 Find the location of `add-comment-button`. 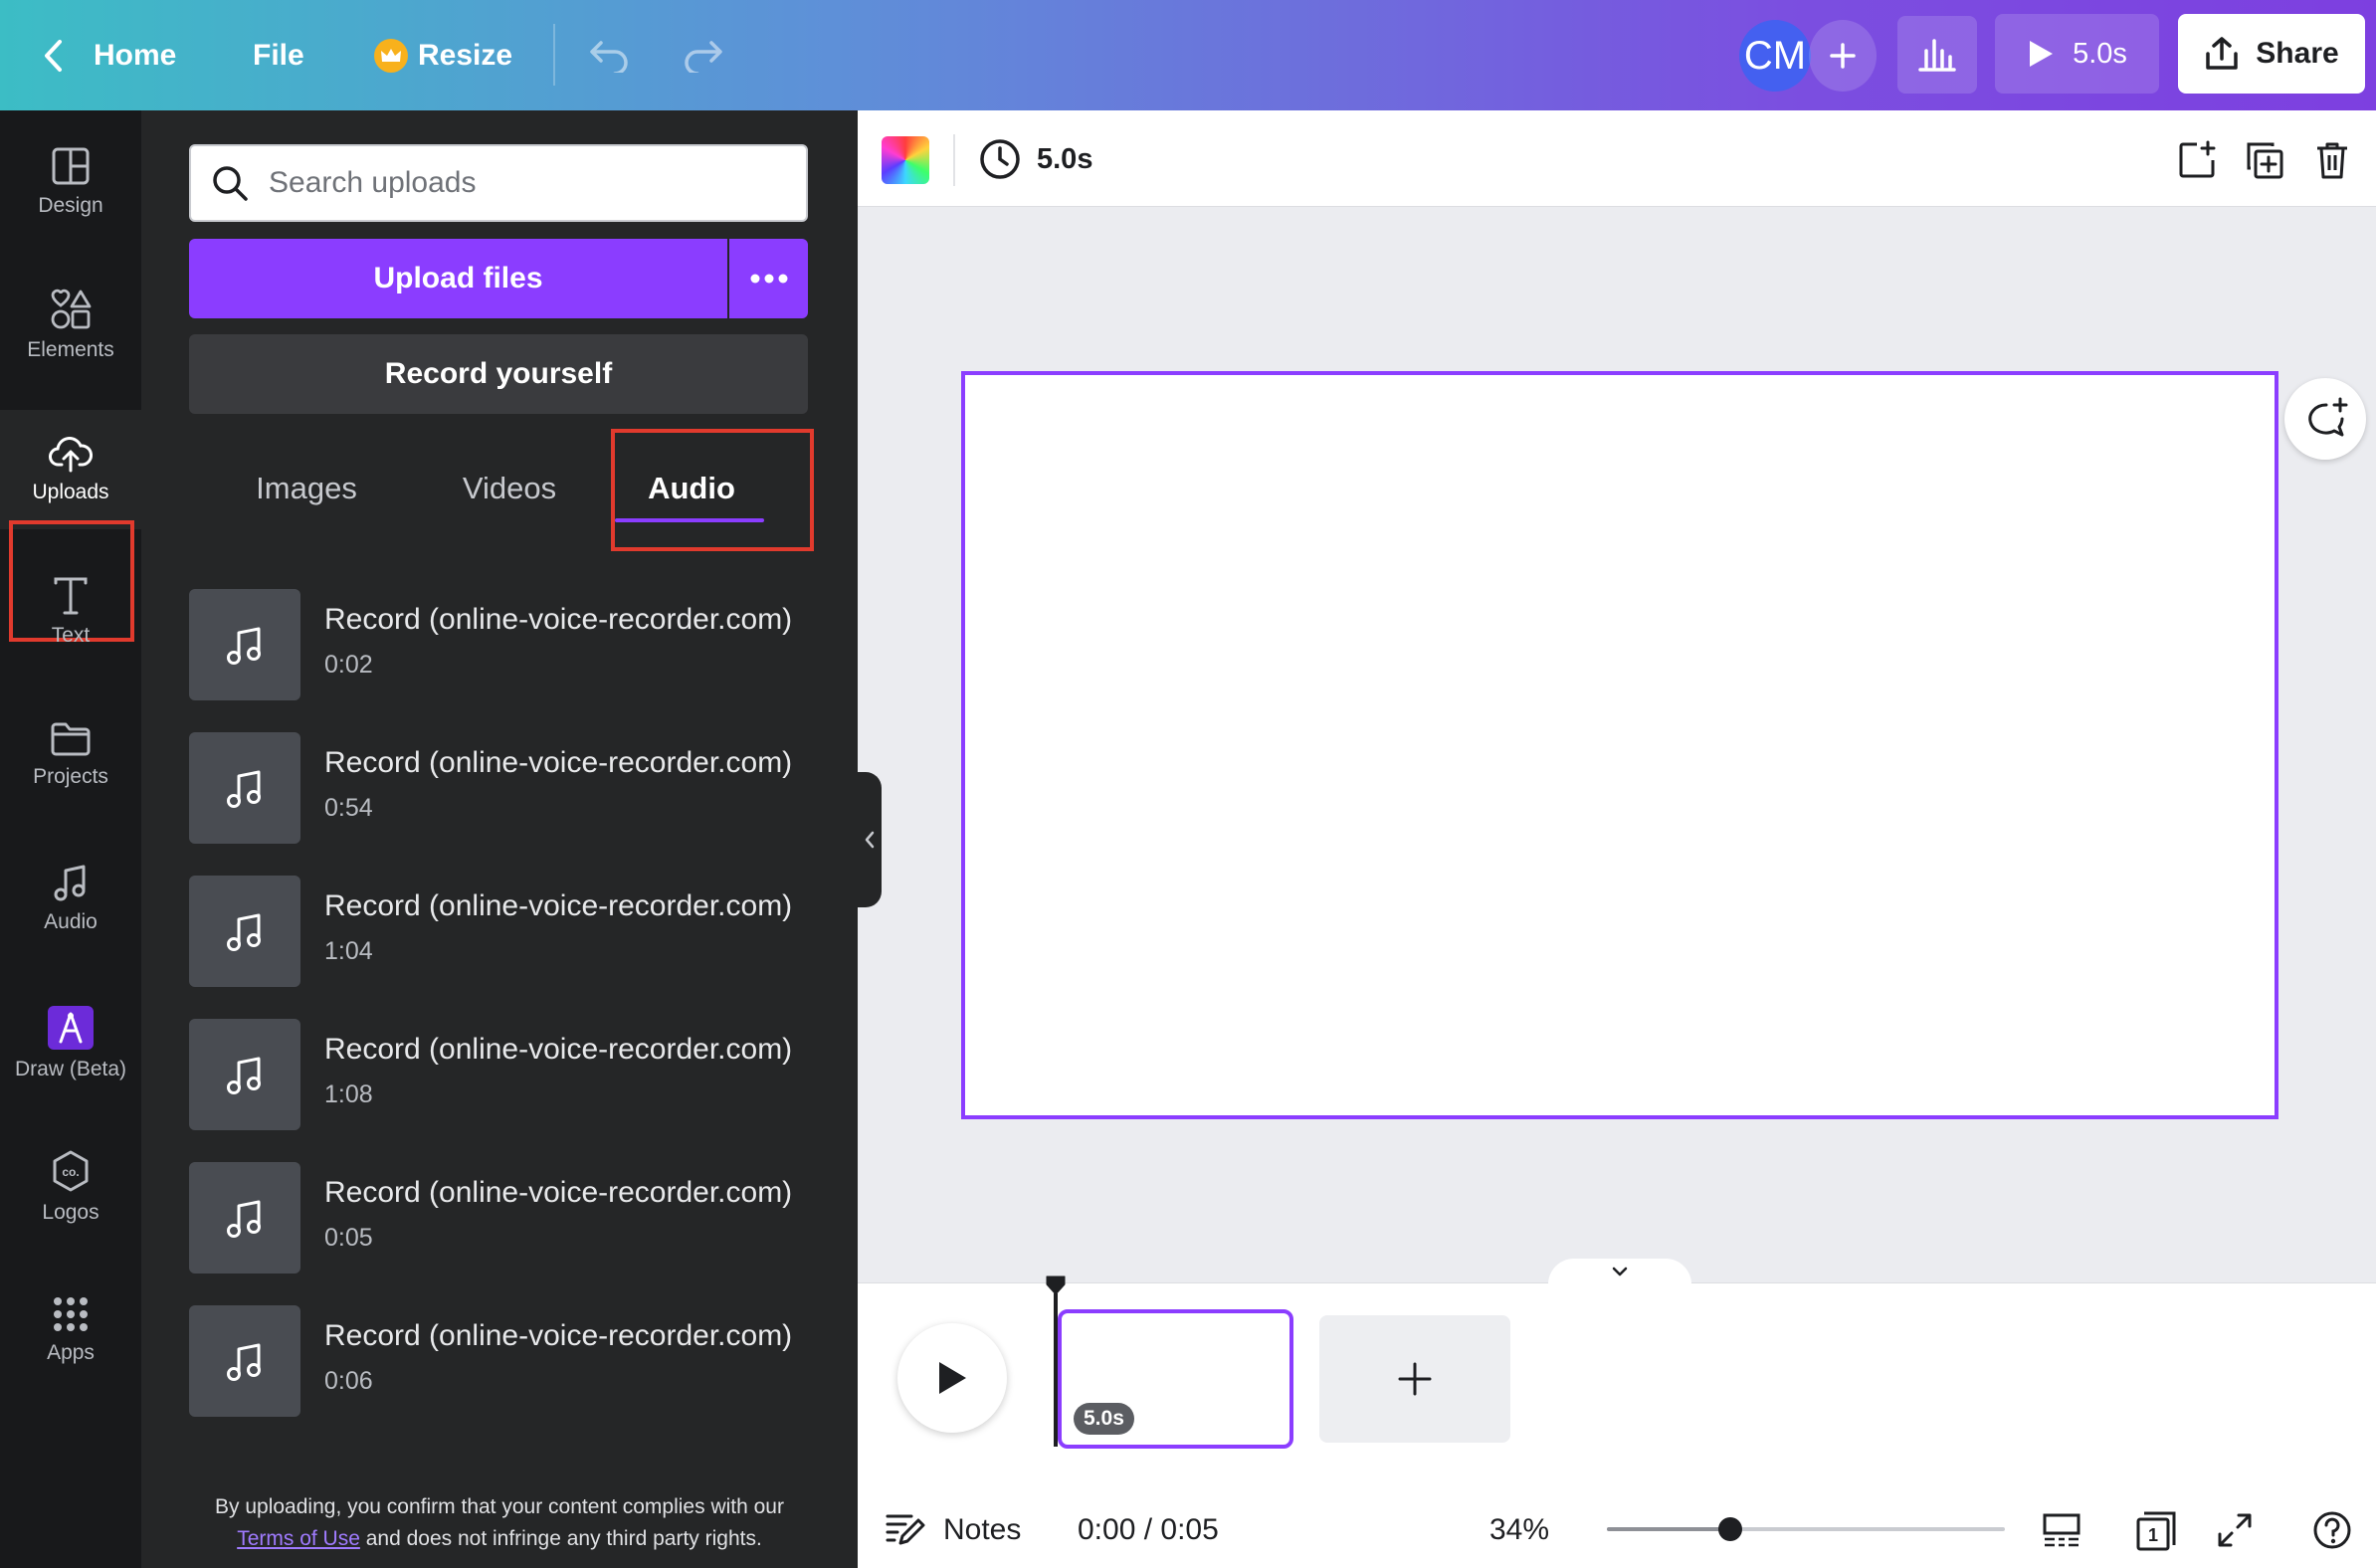

add-comment-button is located at coordinates (2325, 419).